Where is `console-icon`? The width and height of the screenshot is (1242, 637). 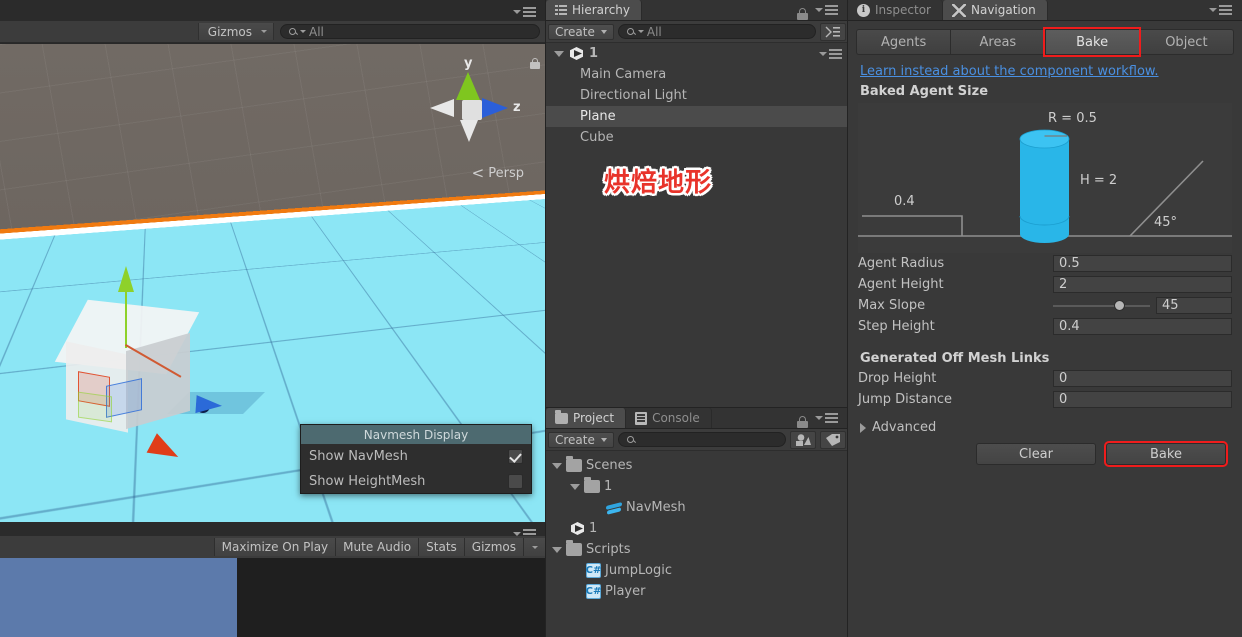
console-icon is located at coordinates (641, 418).